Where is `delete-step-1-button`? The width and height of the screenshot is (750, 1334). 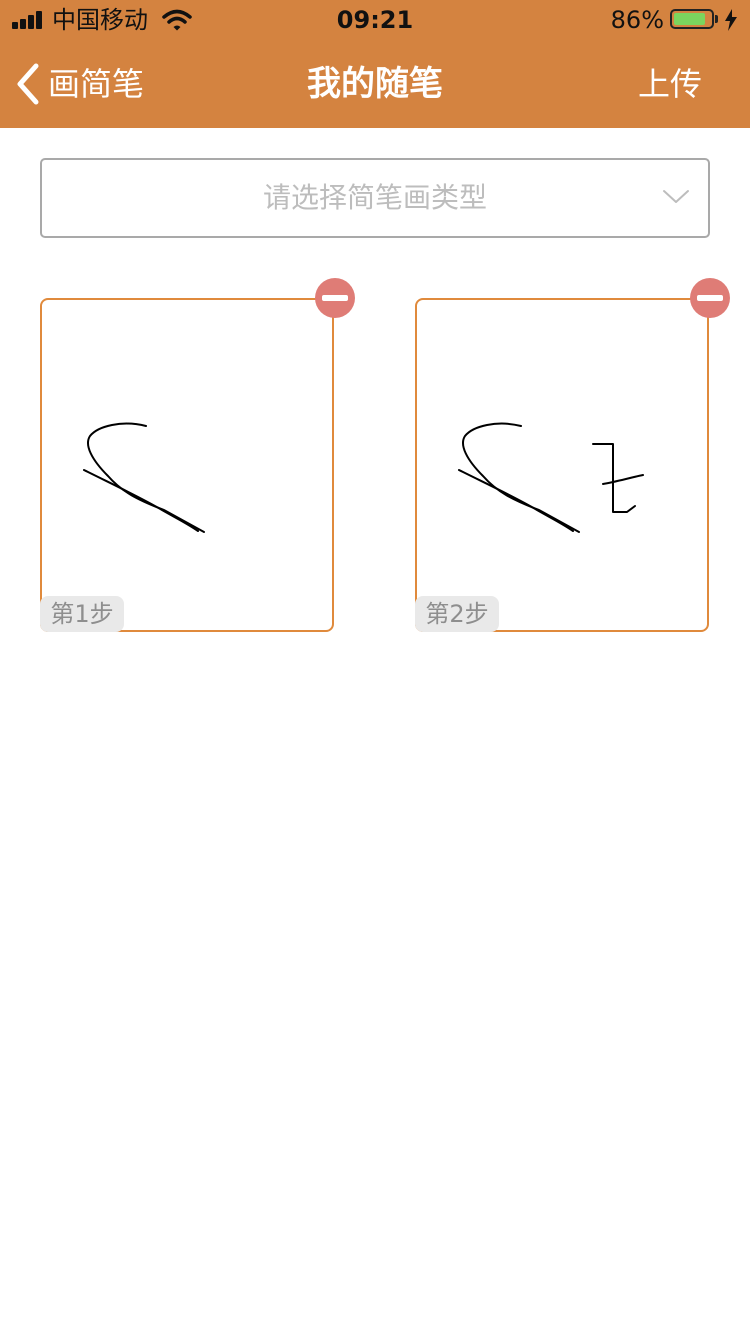
delete-step-1-button is located at coordinates (335, 298).